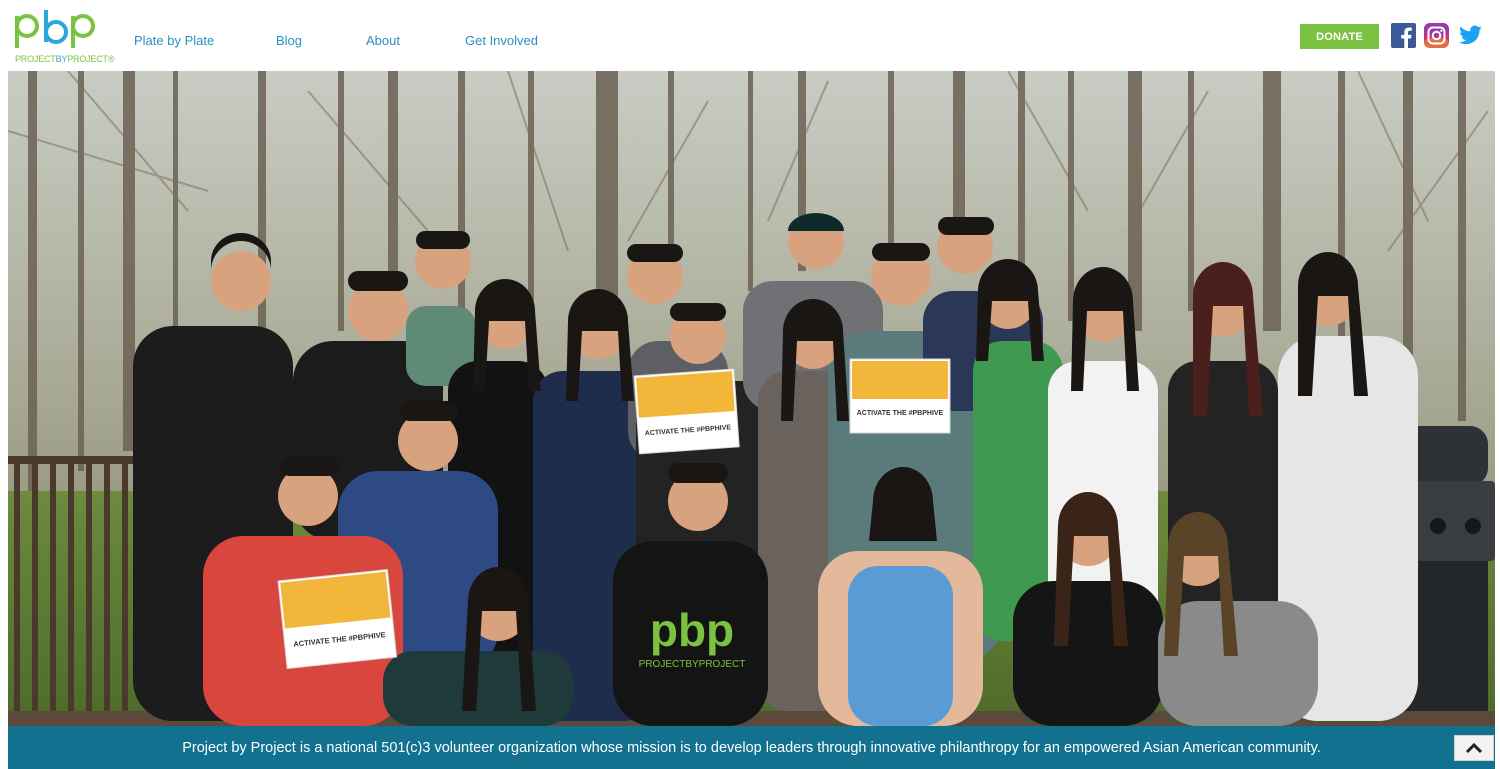  Describe the element at coordinates (900, 413) in the screenshot. I see `sign-2-headline: ACTIVATE THE #PBPHIVE` at that location.